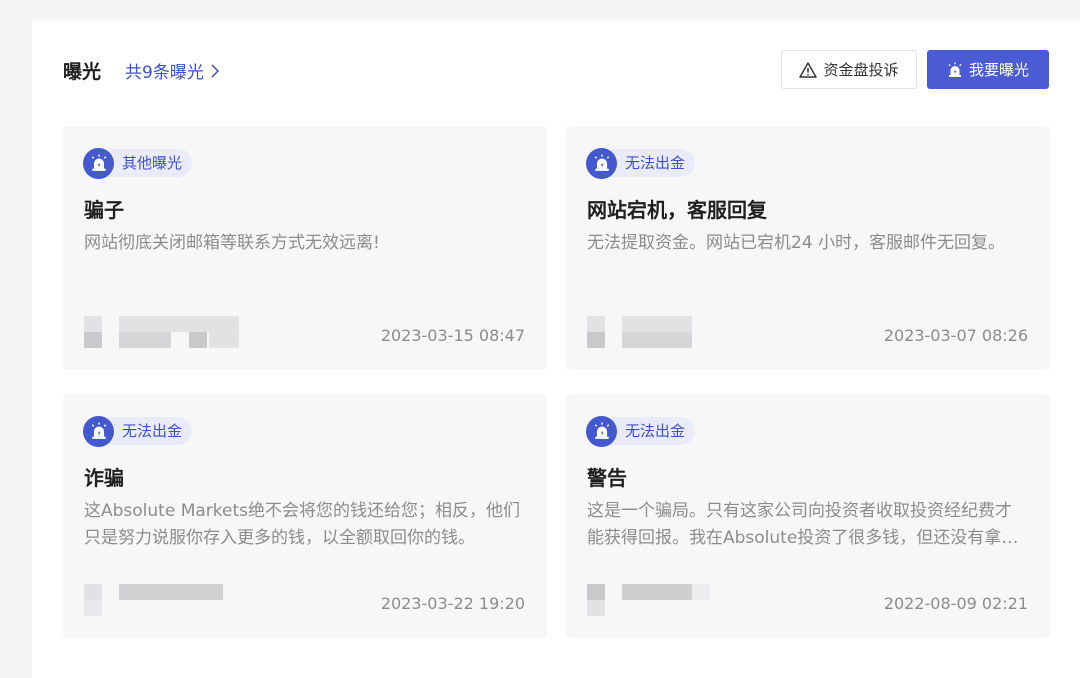 Image resolution: width=1080 pixels, height=678 pixels. What do you see at coordinates (955, 603) in the screenshot?
I see `card-date: 2022-08-09 02:21` at bounding box center [955, 603].